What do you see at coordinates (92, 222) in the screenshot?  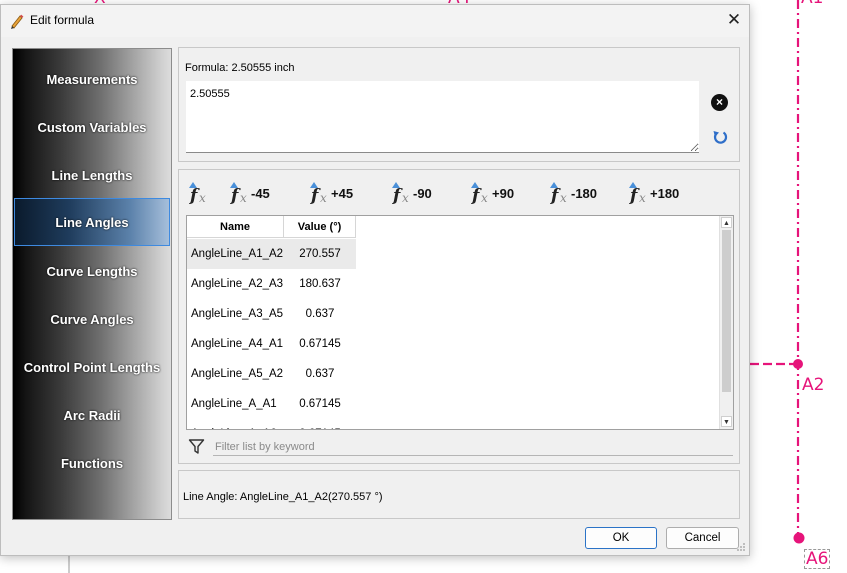 I see `category-line-angles: Line Angles` at bounding box center [92, 222].